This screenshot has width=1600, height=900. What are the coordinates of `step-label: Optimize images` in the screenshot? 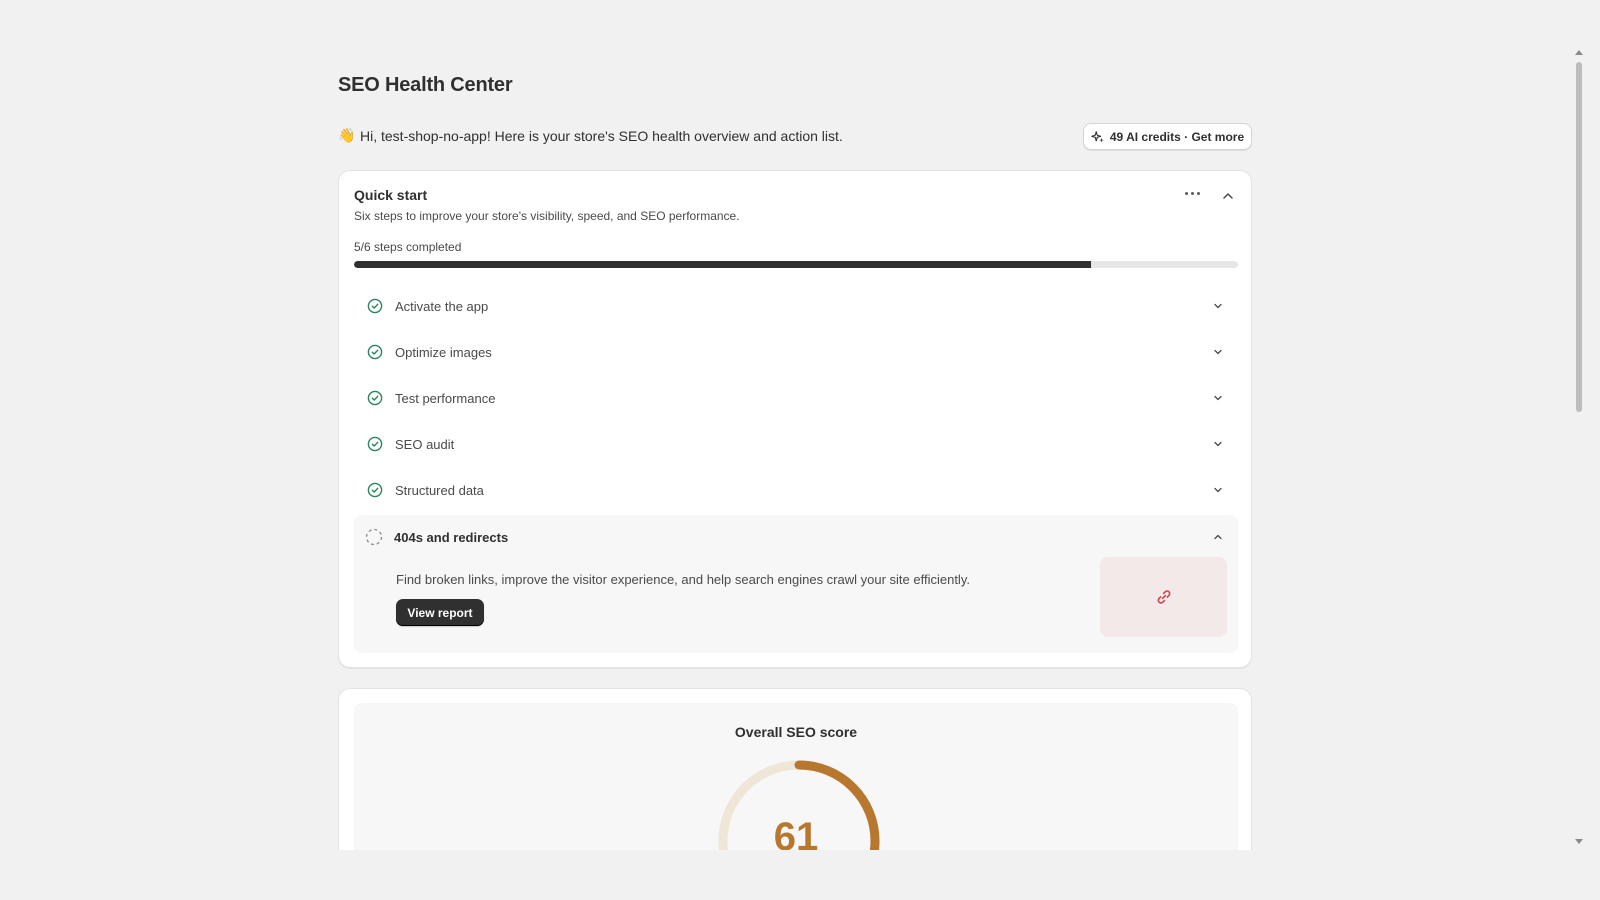 It's located at (443, 352).